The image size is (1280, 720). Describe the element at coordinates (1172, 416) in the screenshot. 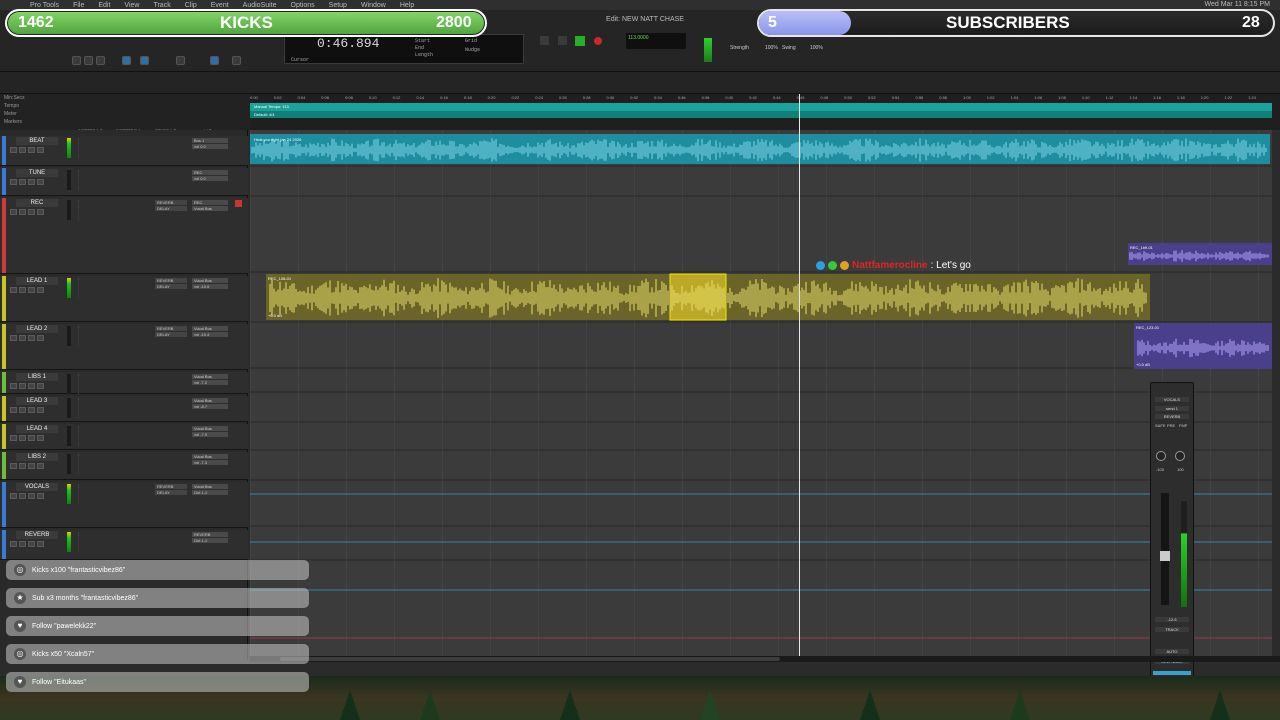

I see `mixer-send: REVERB` at that location.